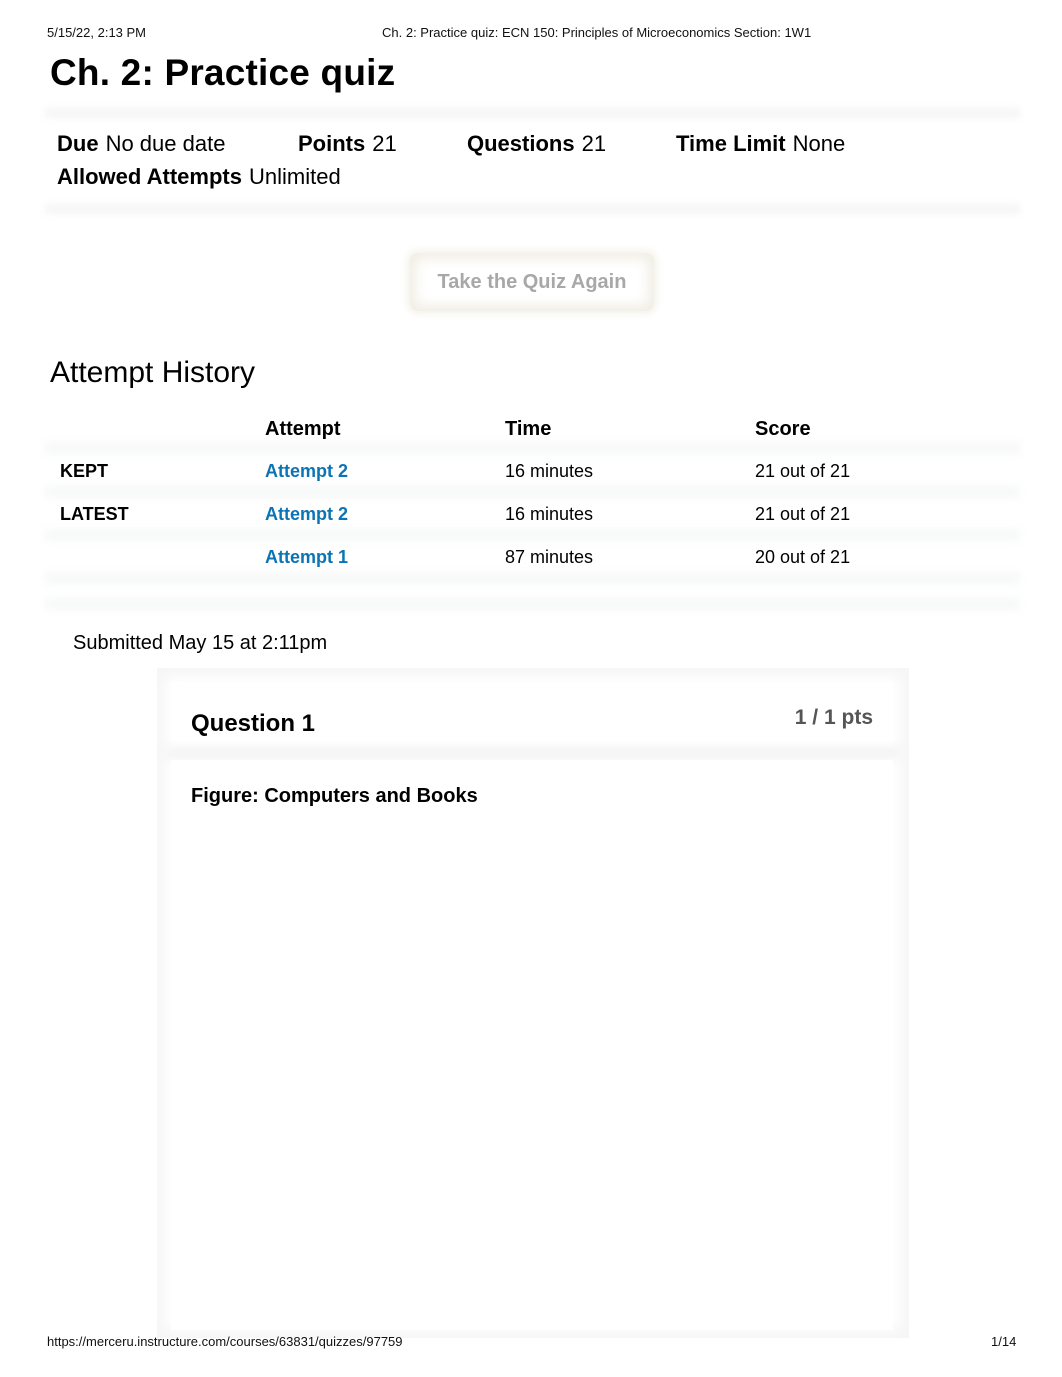 The image size is (1062, 1377). What do you see at coordinates (153, 372) in the screenshot?
I see `attempt-history-title: Attempt History` at bounding box center [153, 372].